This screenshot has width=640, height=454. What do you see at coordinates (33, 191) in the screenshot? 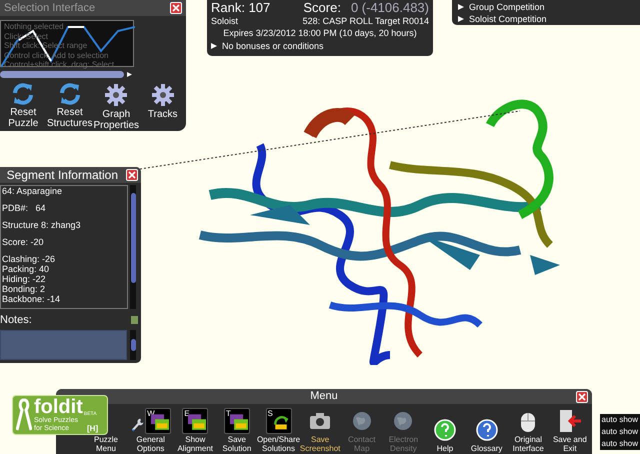
I see `segment-info-line: 64: Asparagine` at bounding box center [33, 191].